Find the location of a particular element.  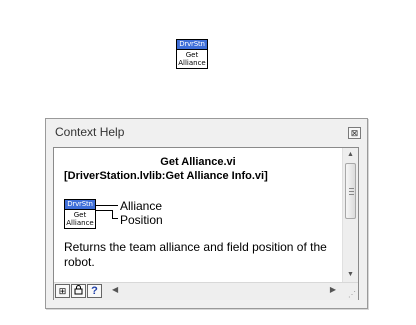

resize-grip-icon: ⋰ is located at coordinates (352, 294).